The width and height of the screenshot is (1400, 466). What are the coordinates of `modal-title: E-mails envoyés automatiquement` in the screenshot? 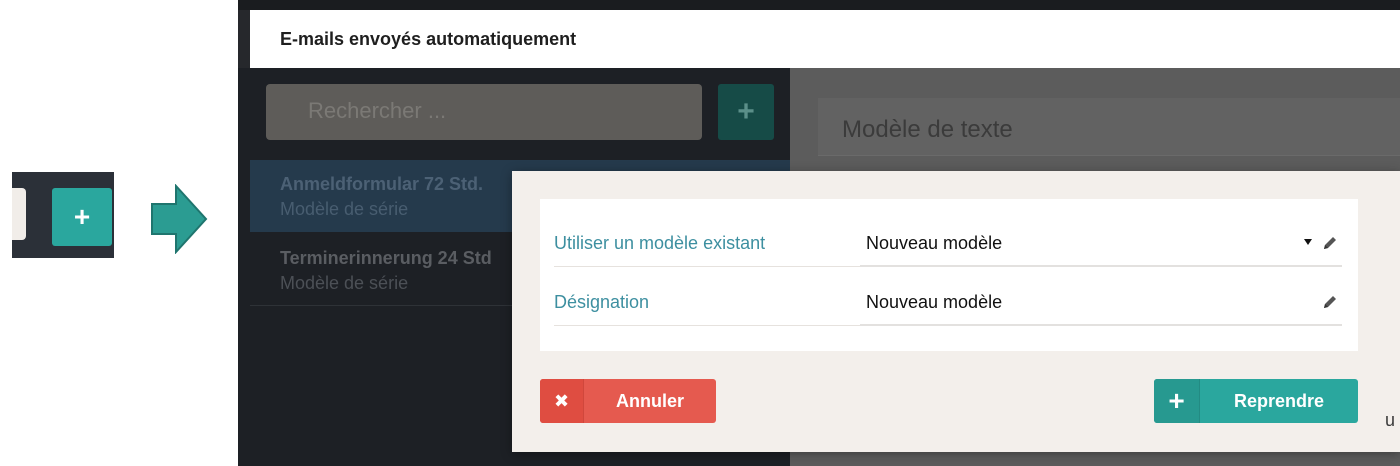 It's located at (825, 39).